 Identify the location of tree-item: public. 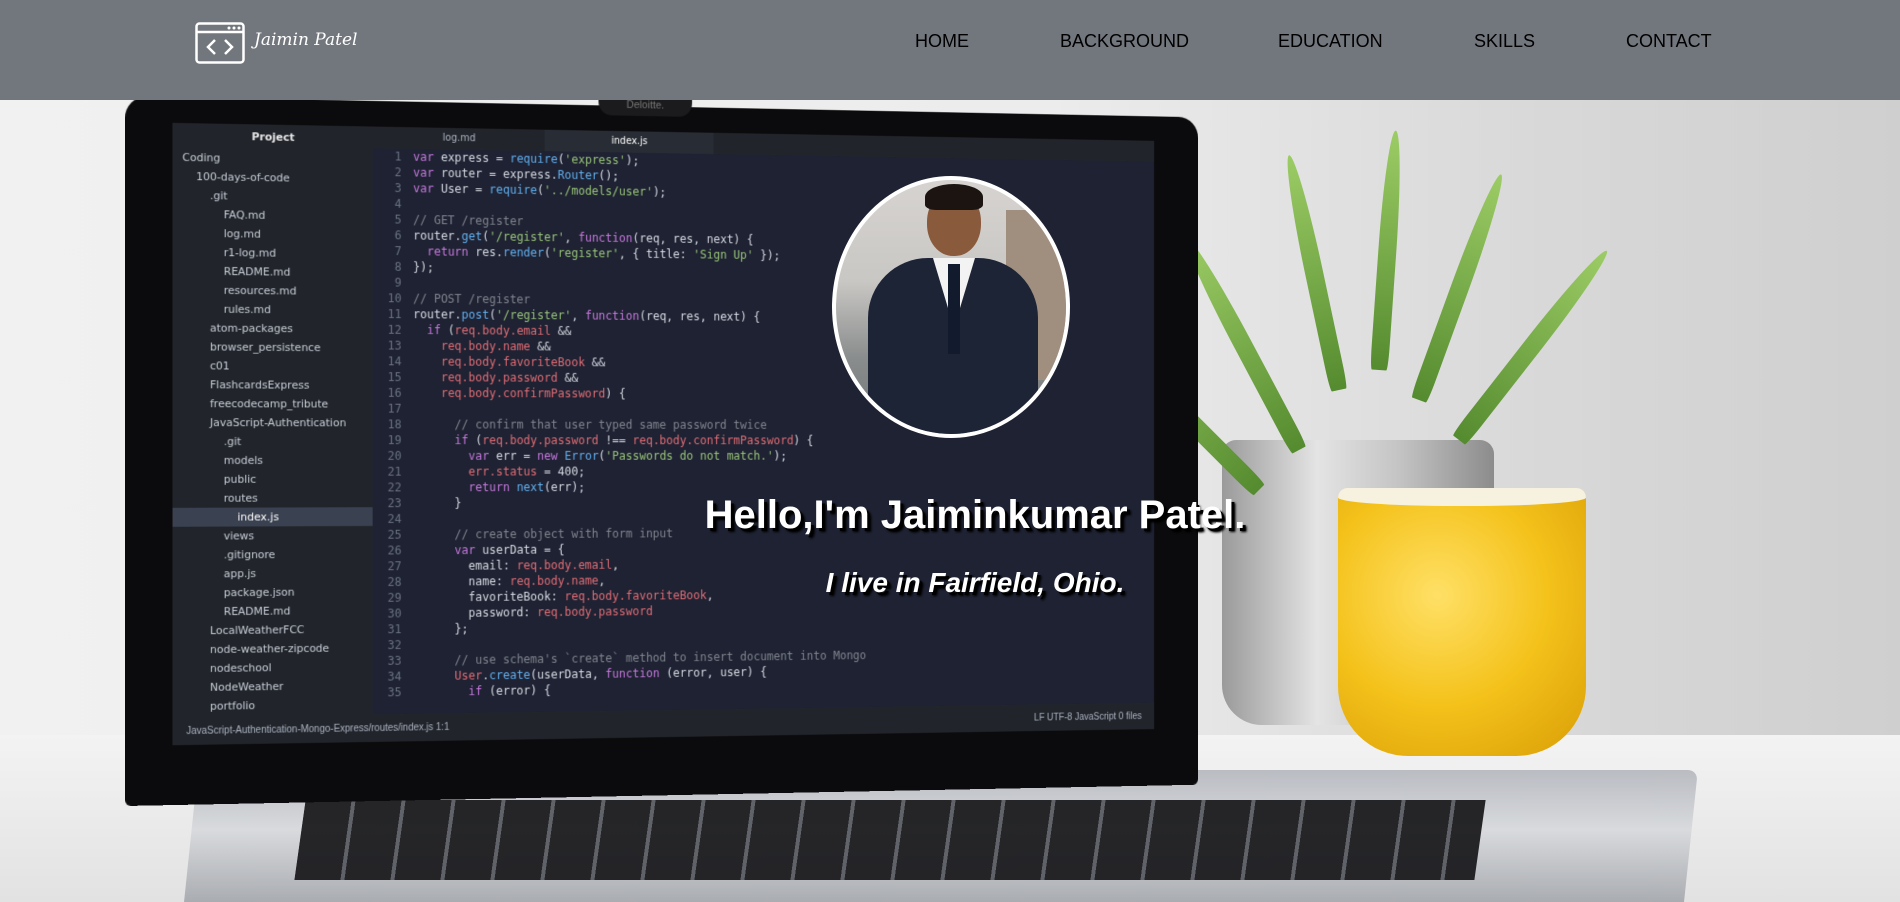
(240, 479).